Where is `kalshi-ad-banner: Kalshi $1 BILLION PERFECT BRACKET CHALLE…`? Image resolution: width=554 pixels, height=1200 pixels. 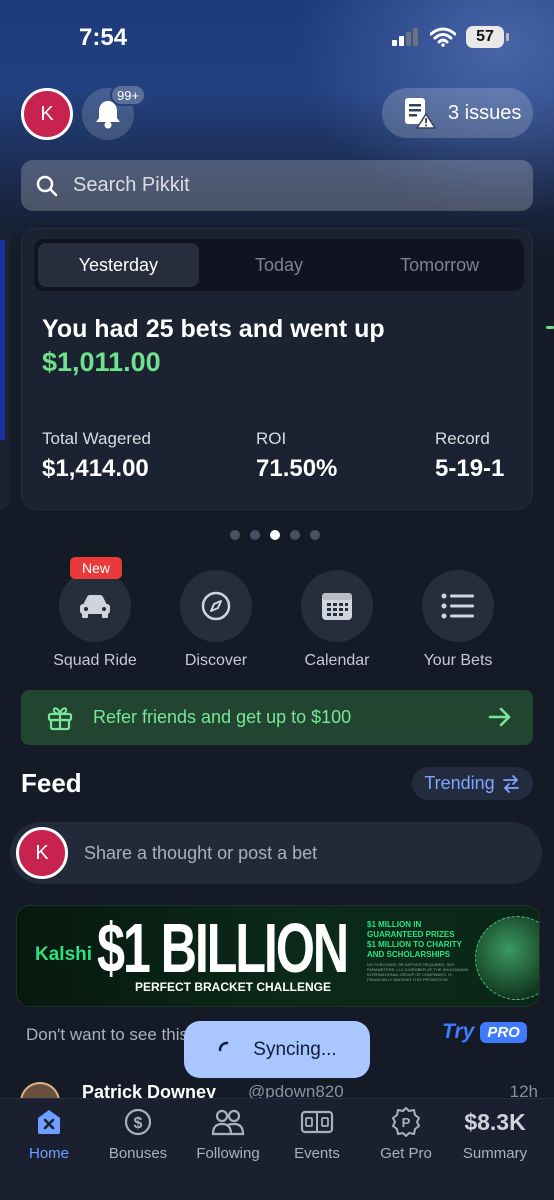 kalshi-ad-banner: Kalshi $1 BILLION PERFECT BRACKET CHALLE… is located at coordinates (278, 956).